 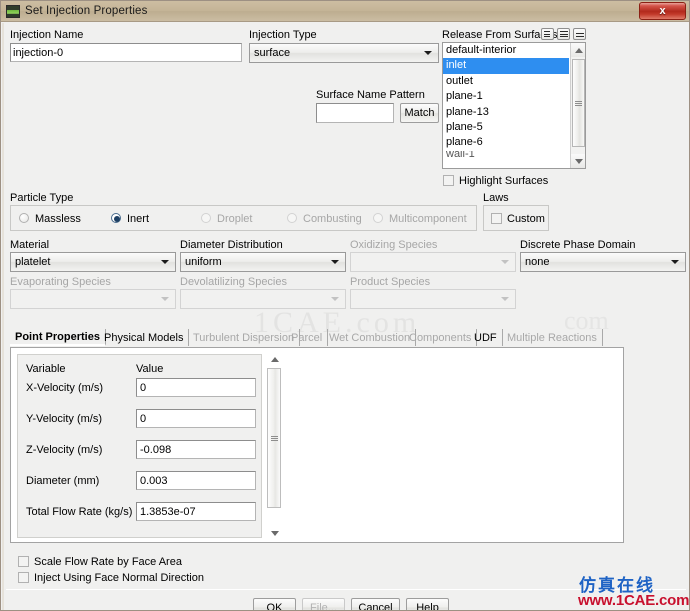 What do you see at coordinates (65, 388) in the screenshot?
I see `row-label-x-velocity: X-Velocity (m/s)` at bounding box center [65, 388].